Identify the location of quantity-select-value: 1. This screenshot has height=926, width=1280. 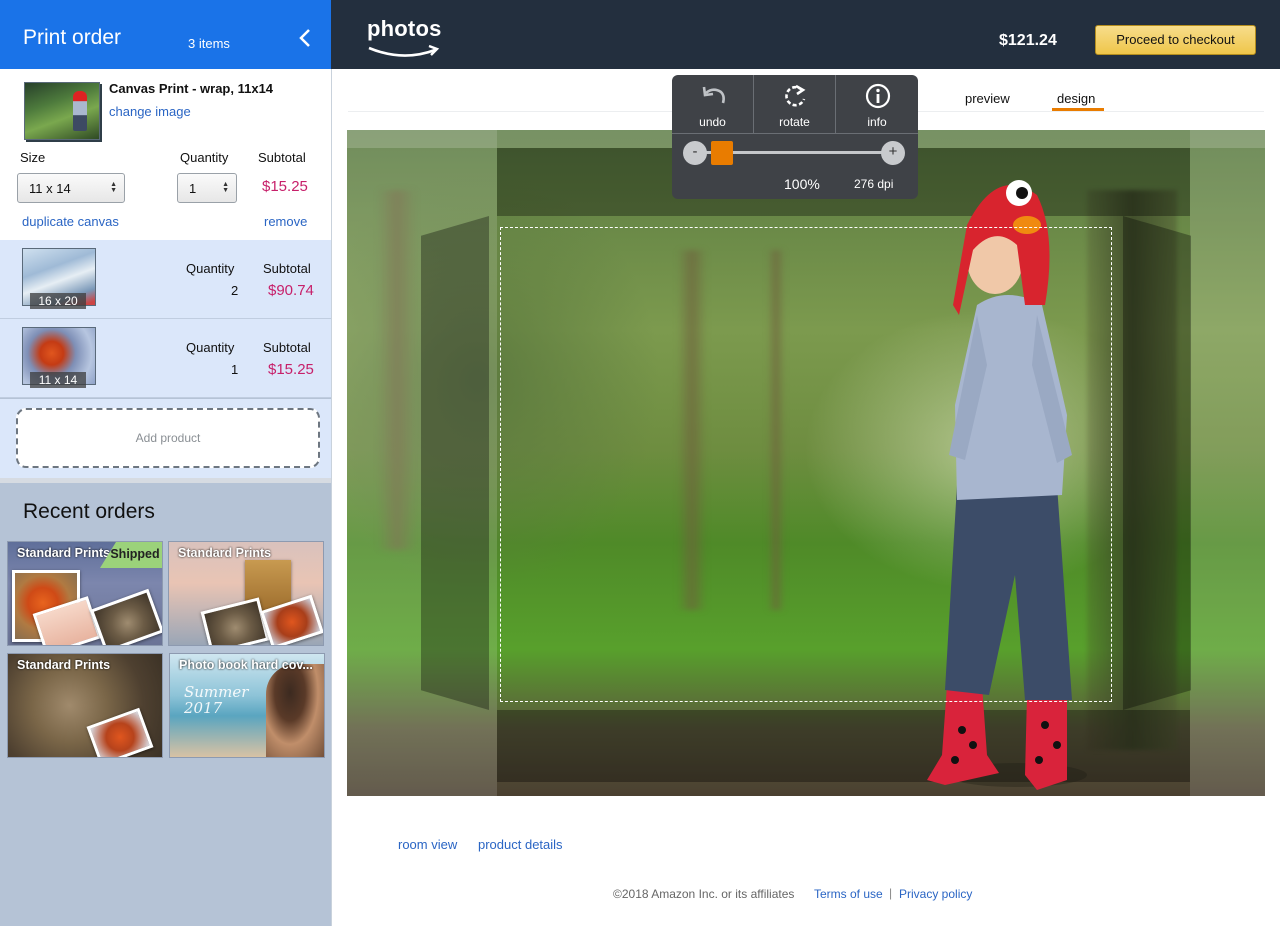
(193, 188).